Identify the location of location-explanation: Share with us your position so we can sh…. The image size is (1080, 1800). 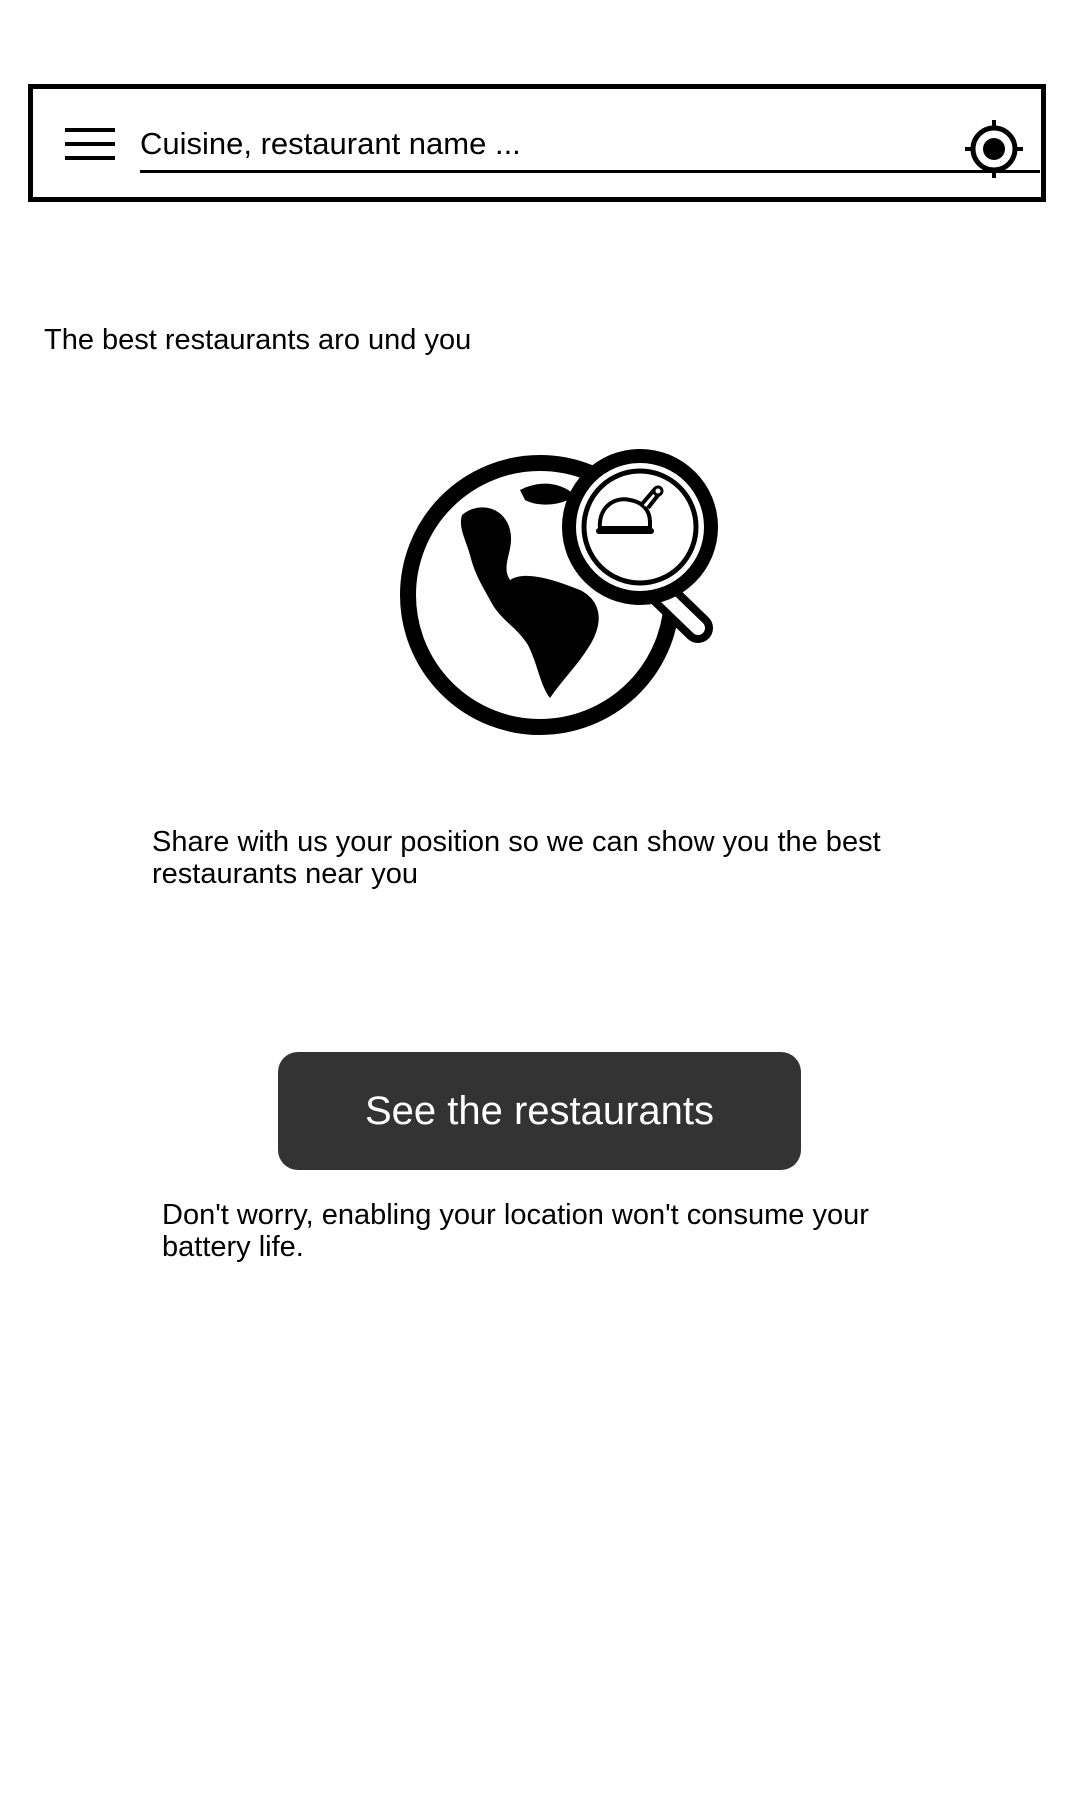
(516, 858).